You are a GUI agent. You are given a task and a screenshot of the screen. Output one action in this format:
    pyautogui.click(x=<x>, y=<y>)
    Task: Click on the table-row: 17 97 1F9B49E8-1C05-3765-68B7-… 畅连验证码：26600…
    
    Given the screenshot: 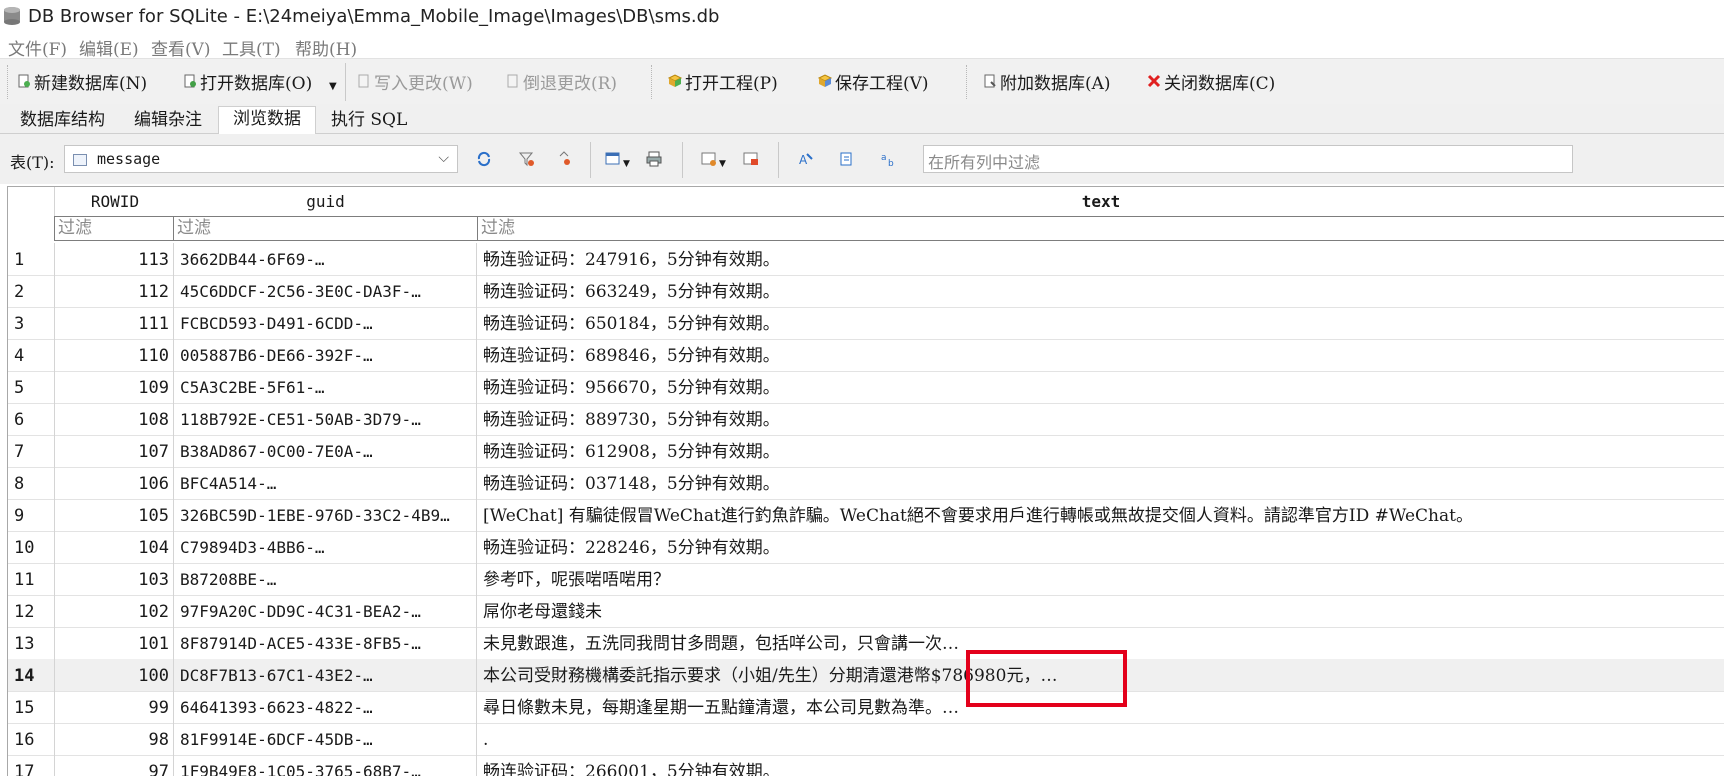 What is the action you would take?
    pyautogui.click(x=866, y=765)
    